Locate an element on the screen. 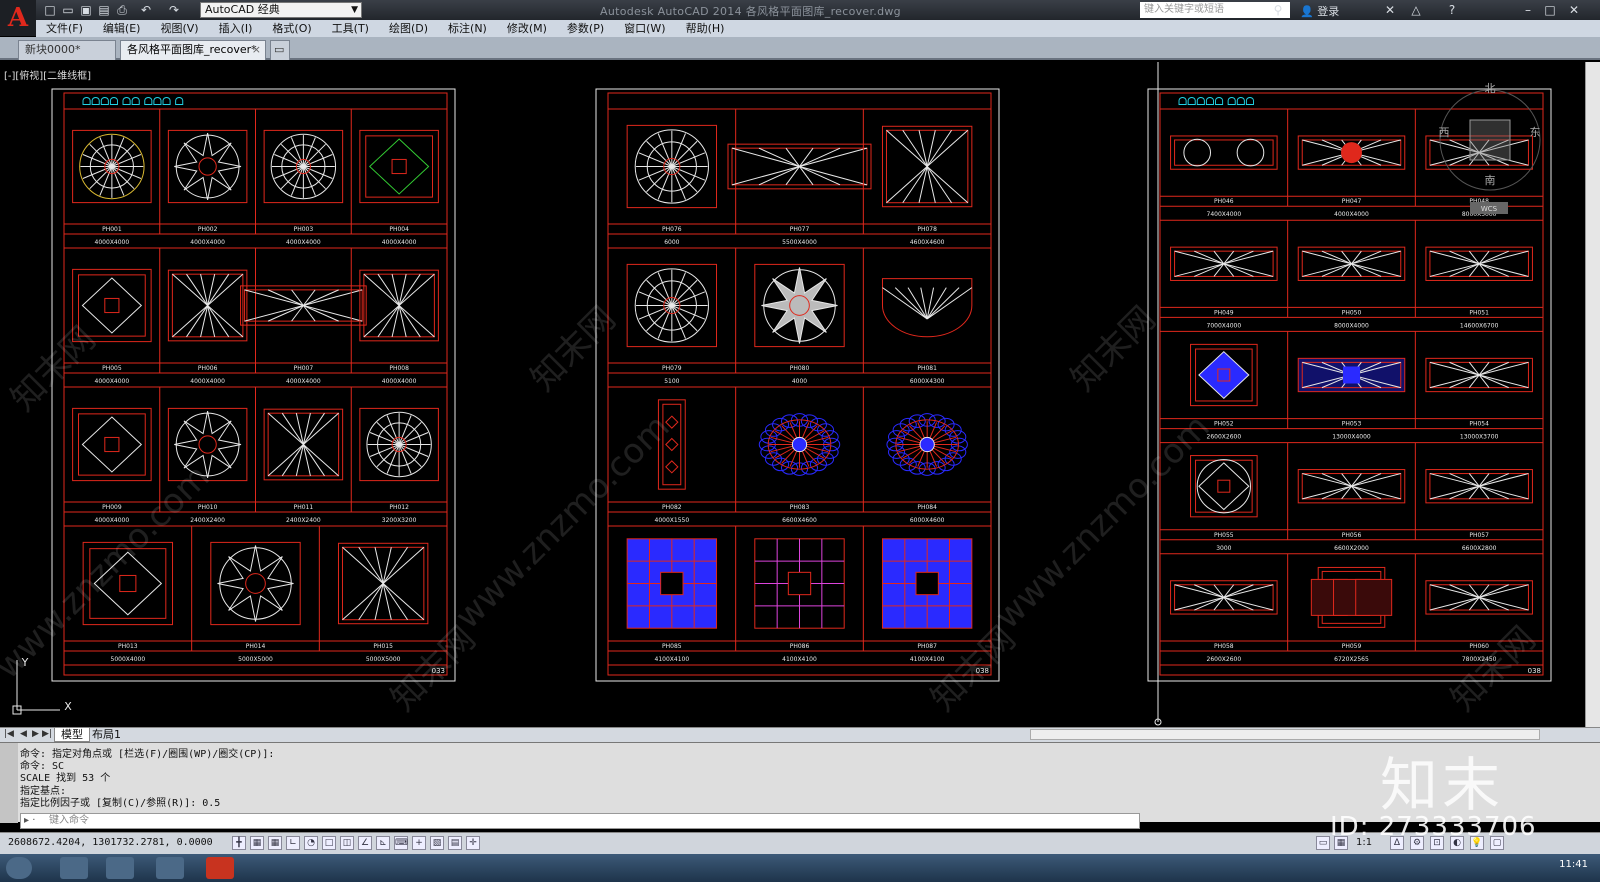  next-layout-icon: ▶ is located at coordinates (35, 734).